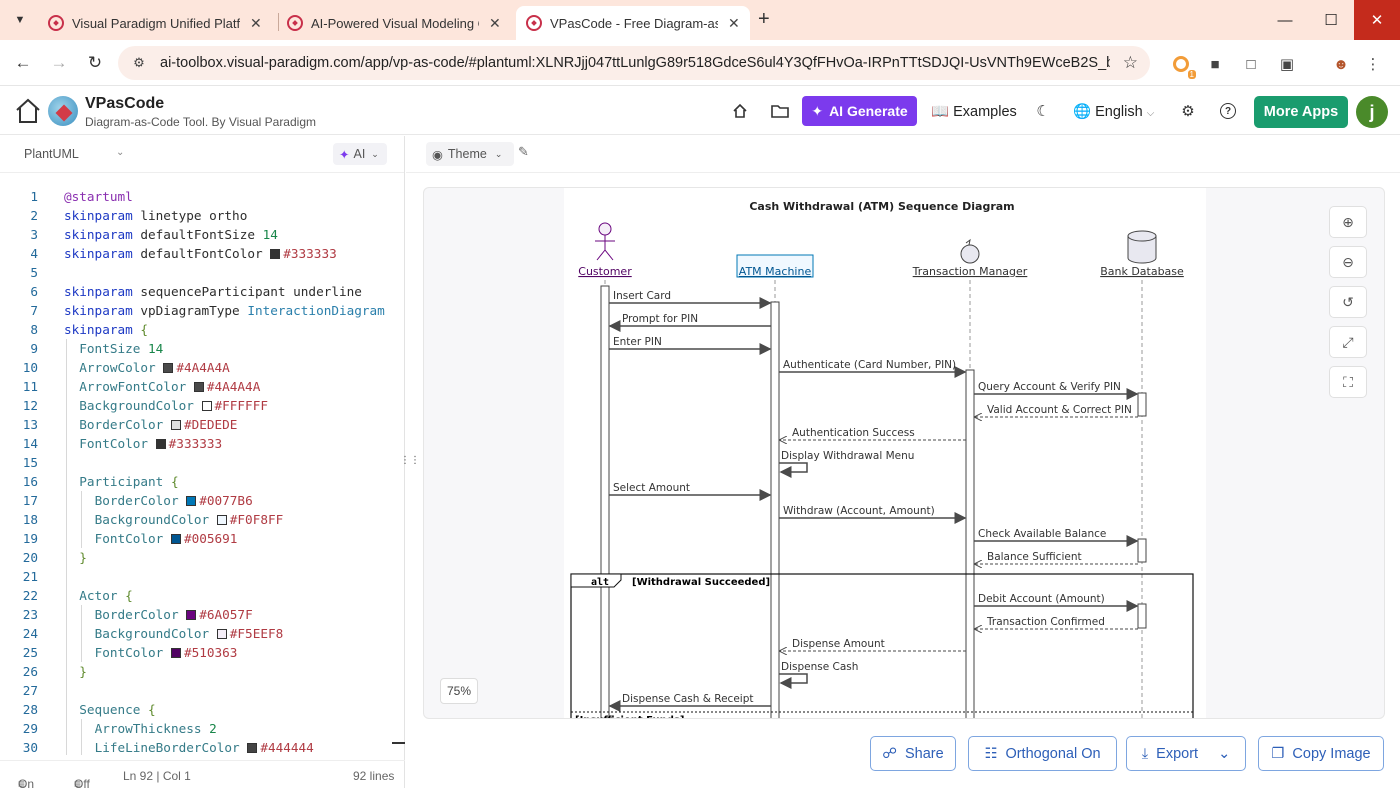 The height and width of the screenshot is (791, 1400). I want to click on code-line: 28 Sequence {, so click(196, 709).